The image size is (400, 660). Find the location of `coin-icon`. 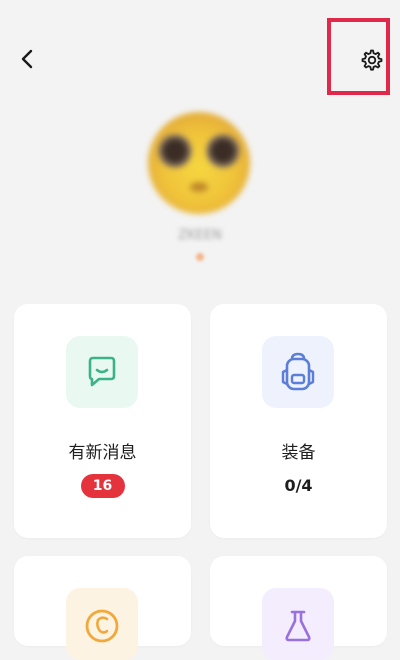

coin-icon is located at coordinates (102, 626).